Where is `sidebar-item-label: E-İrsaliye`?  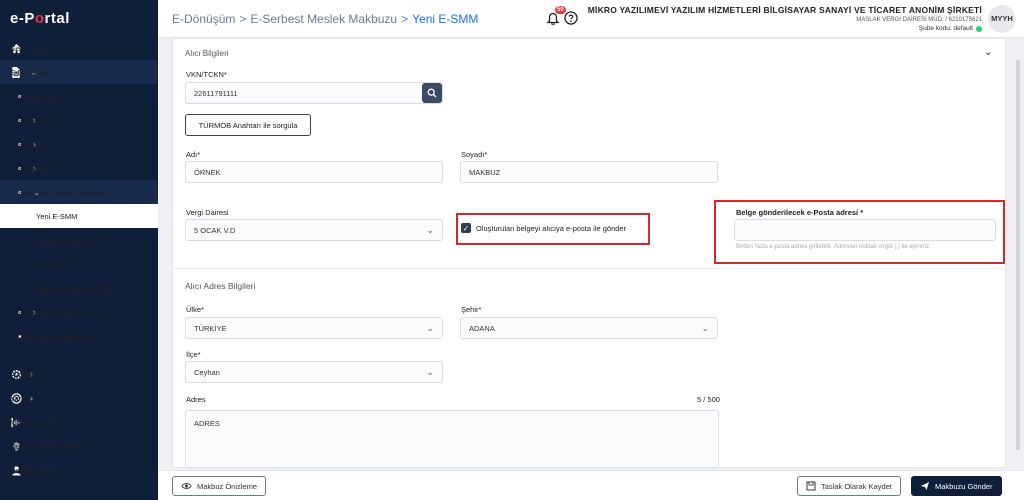 sidebar-item-label: E-İrsaliye is located at coordinates (34, 168).